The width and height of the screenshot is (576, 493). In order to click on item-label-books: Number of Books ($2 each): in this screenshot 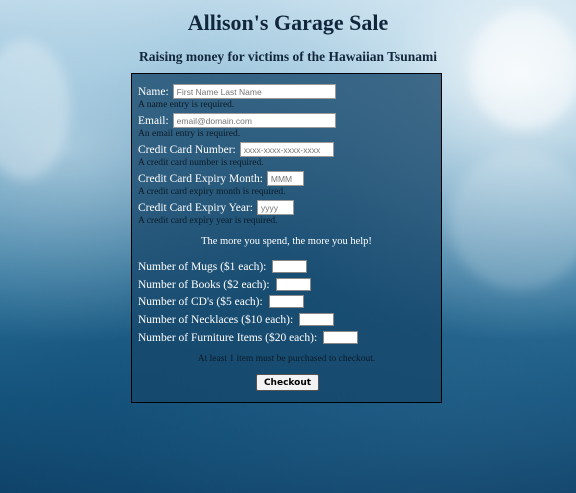, I will do `click(204, 284)`.